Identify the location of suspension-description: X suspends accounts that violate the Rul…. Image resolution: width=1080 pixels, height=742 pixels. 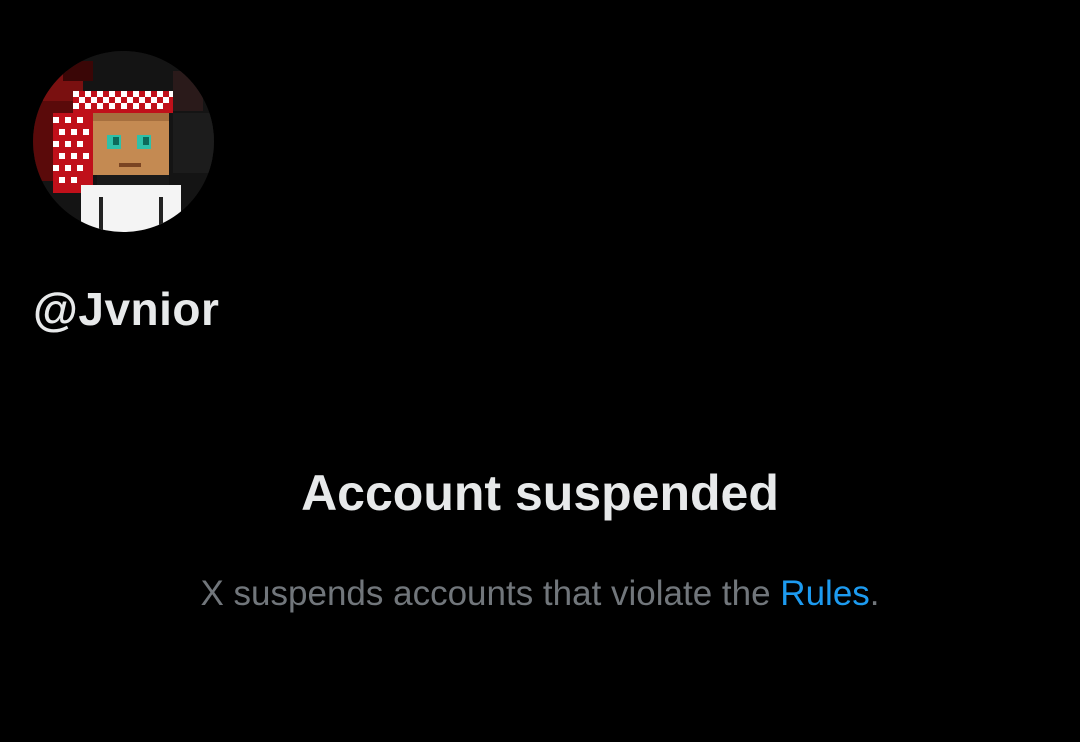
(540, 594).